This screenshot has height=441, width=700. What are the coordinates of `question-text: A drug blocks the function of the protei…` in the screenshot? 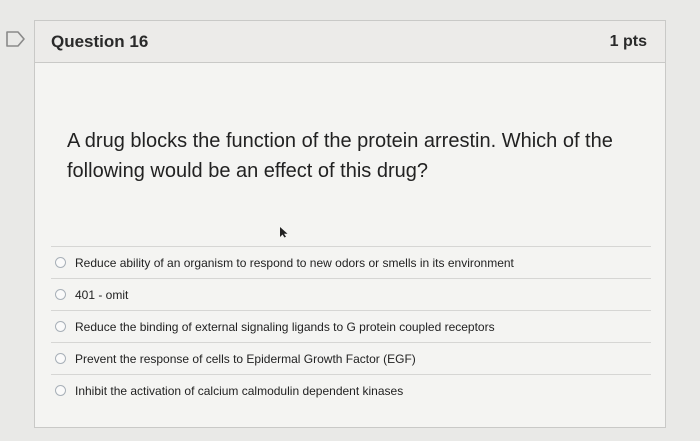 It's located at (340, 156).